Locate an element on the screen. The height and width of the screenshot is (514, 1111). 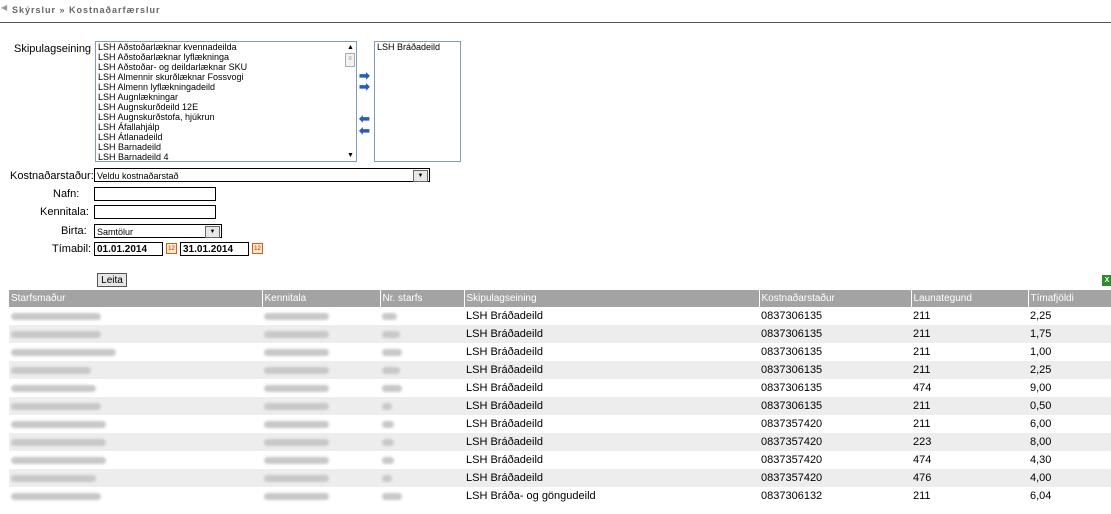
move-all-left-icon: ⬅ is located at coordinates (364, 130).